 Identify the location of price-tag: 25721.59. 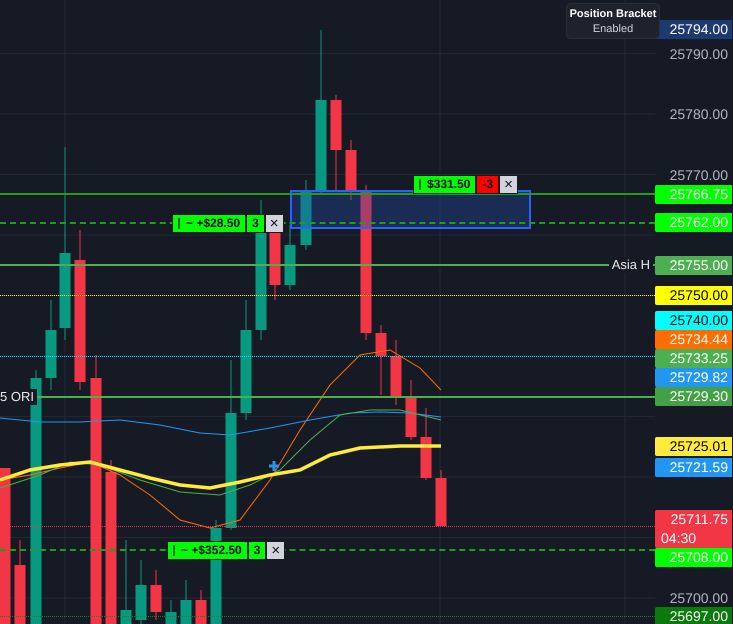
(693, 467).